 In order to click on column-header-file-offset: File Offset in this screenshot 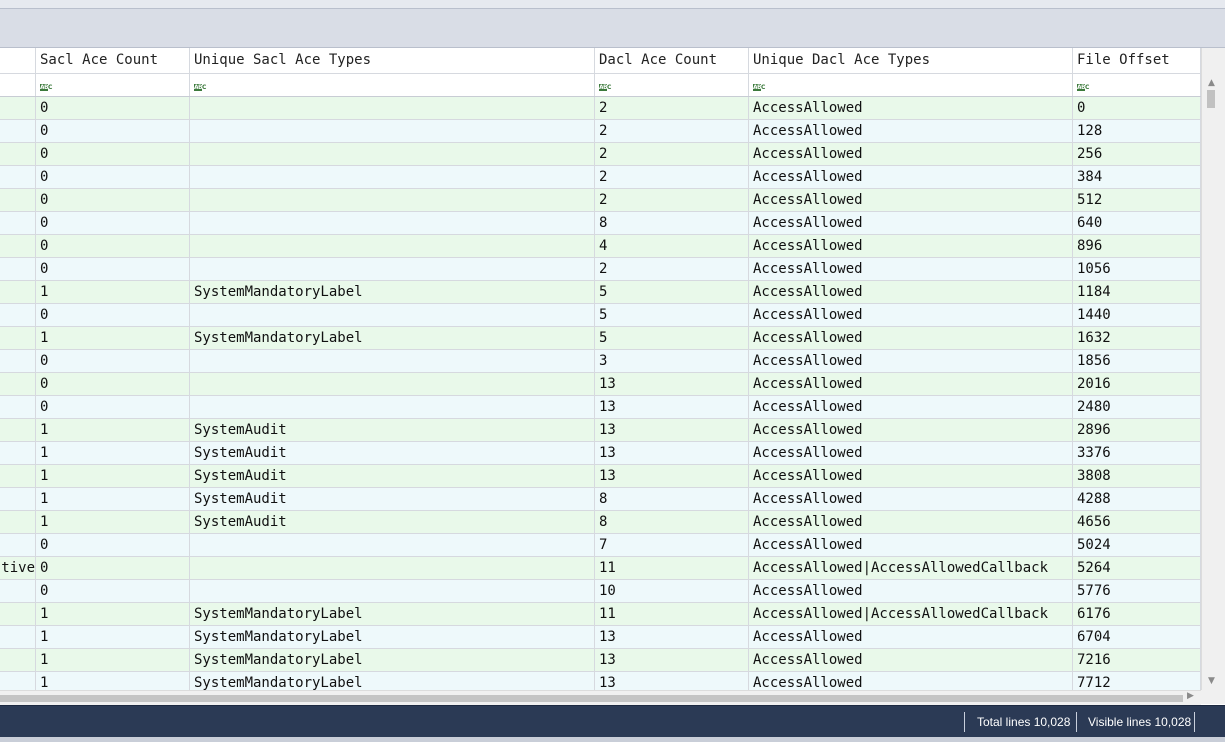, I will do `click(1137, 60)`.